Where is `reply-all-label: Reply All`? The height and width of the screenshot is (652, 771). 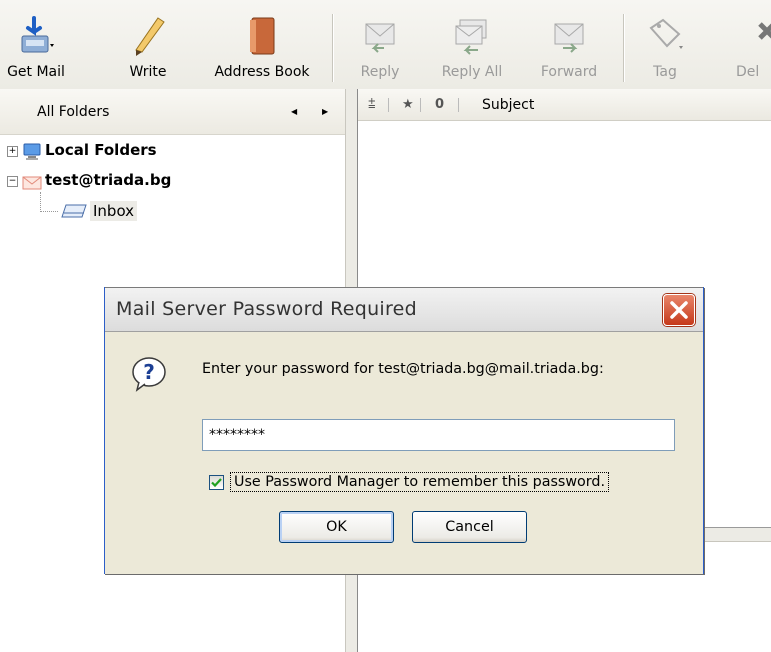
reply-all-label: Reply All is located at coordinates (472, 72).